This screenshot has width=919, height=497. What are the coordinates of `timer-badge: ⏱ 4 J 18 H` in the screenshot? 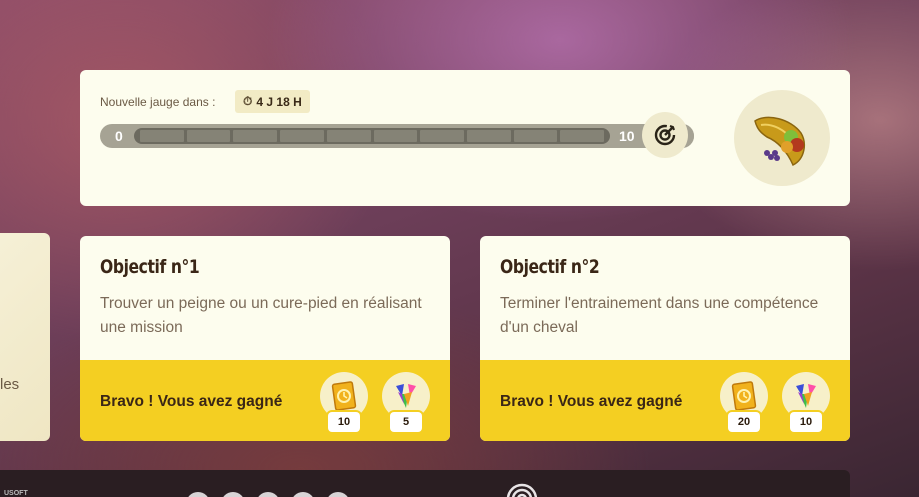 It's located at (272, 101).